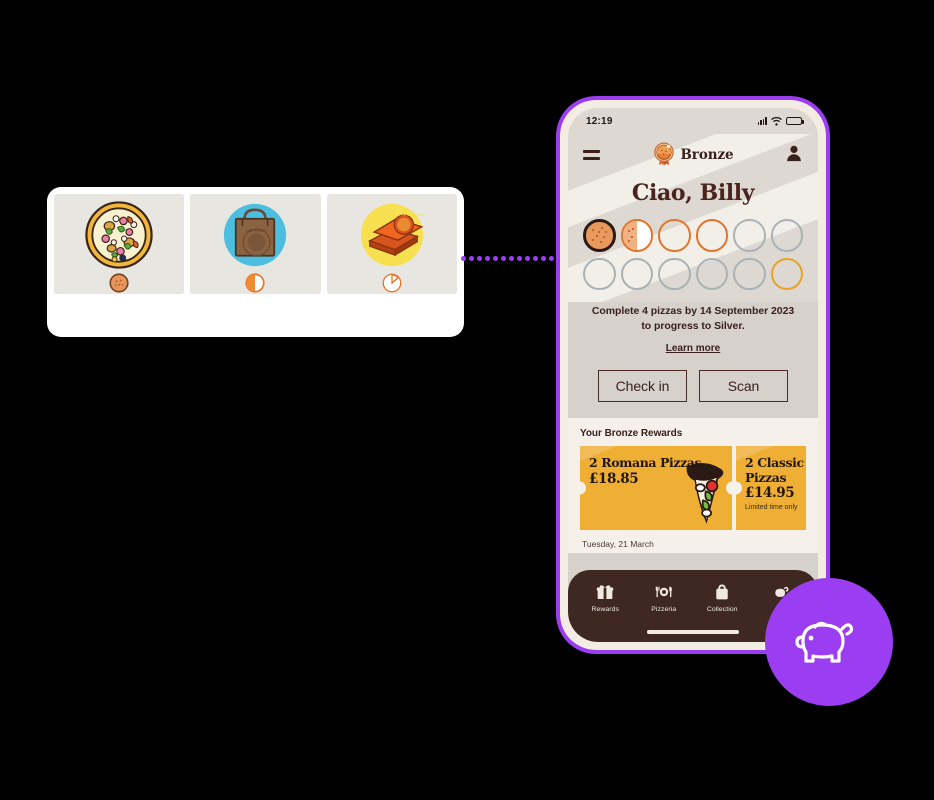 The image size is (934, 800). I want to click on pizza-illustration, so click(119, 235).